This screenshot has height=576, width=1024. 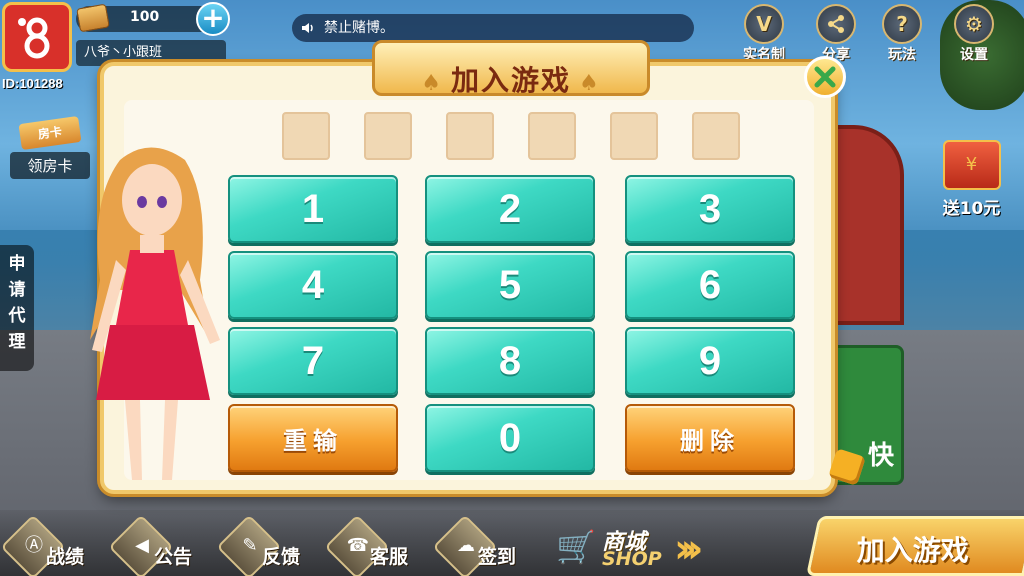 What do you see at coordinates (971, 209) in the screenshot?
I see `red-packet-label: 送10元` at bounding box center [971, 209].